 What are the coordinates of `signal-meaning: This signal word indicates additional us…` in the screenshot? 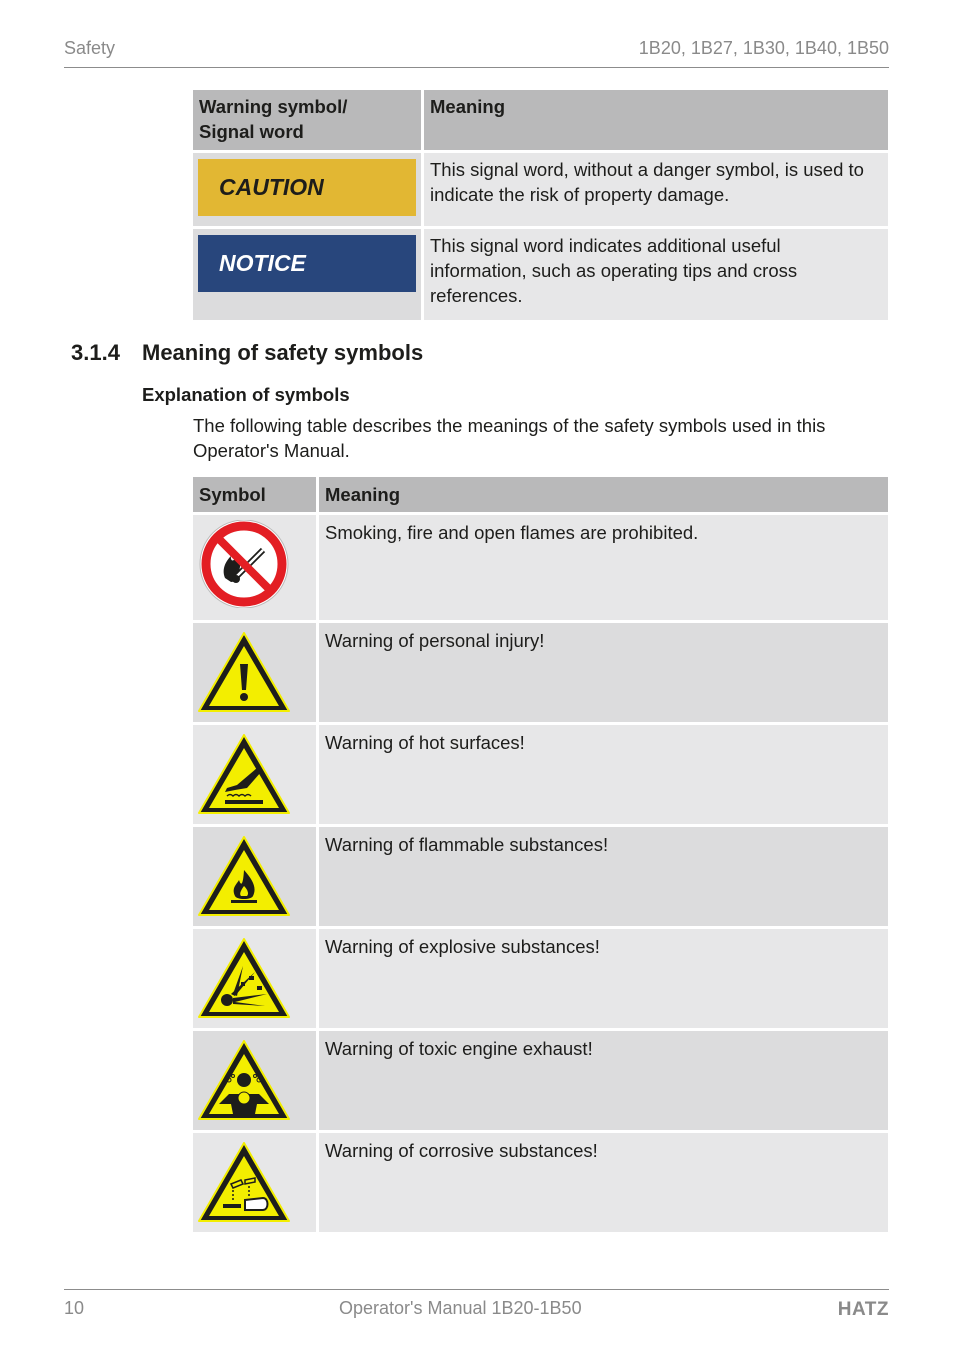 It's located at (656, 273).